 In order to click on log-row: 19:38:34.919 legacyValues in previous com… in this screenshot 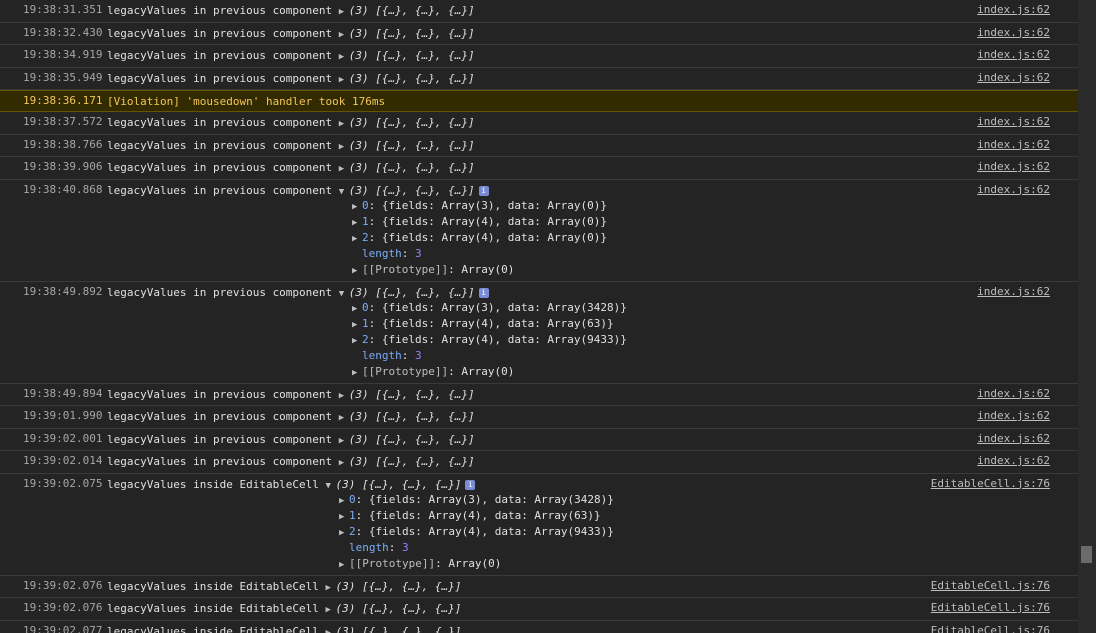, I will do `click(539, 56)`.